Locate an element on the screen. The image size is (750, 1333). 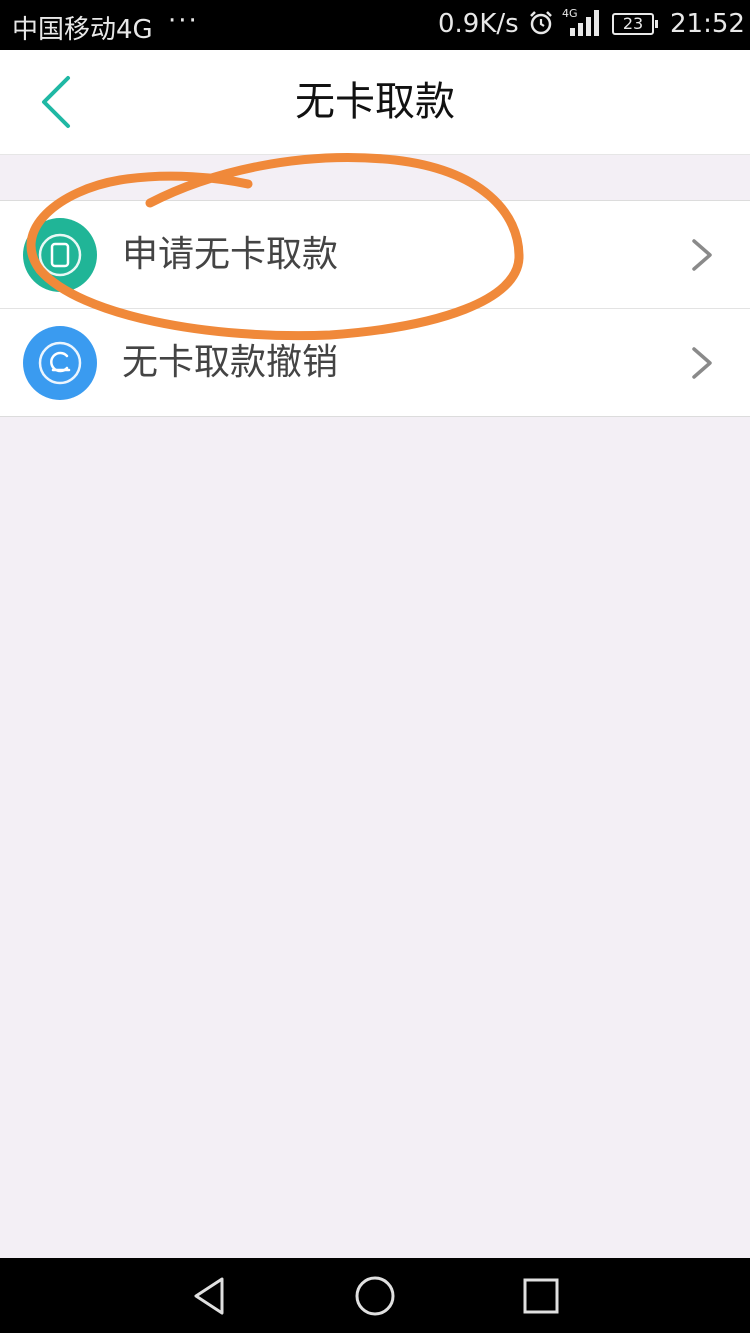
back-triangle-icon is located at coordinates (210, 1296).